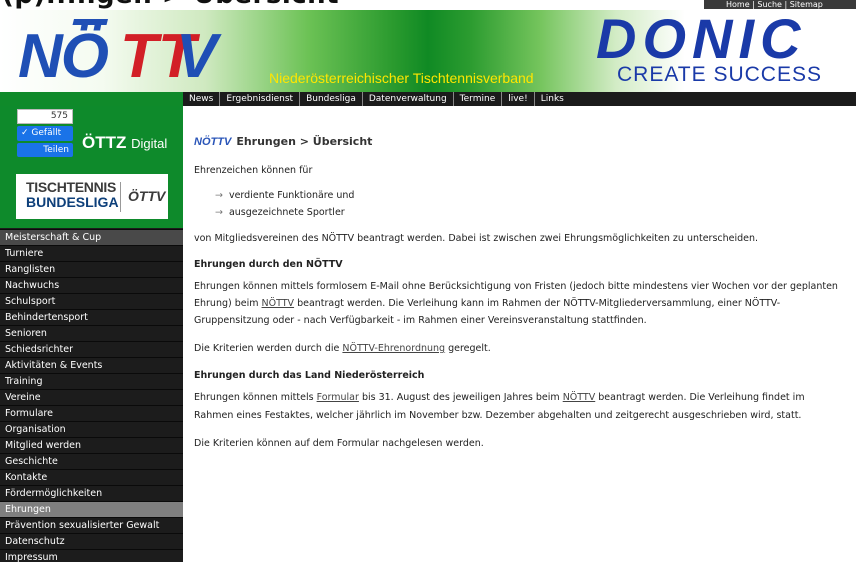 The image size is (856, 562). I want to click on sidebar-item-ranglisten: Ranglisten, so click(91, 269).